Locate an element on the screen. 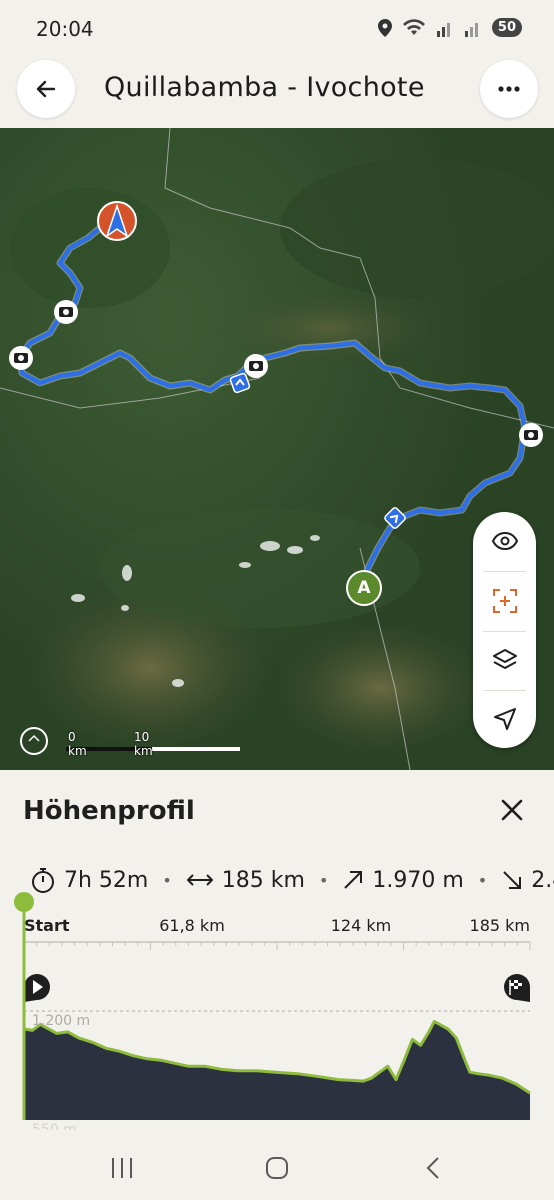  status-bar: 20:04 50 is located at coordinates (277, 29).